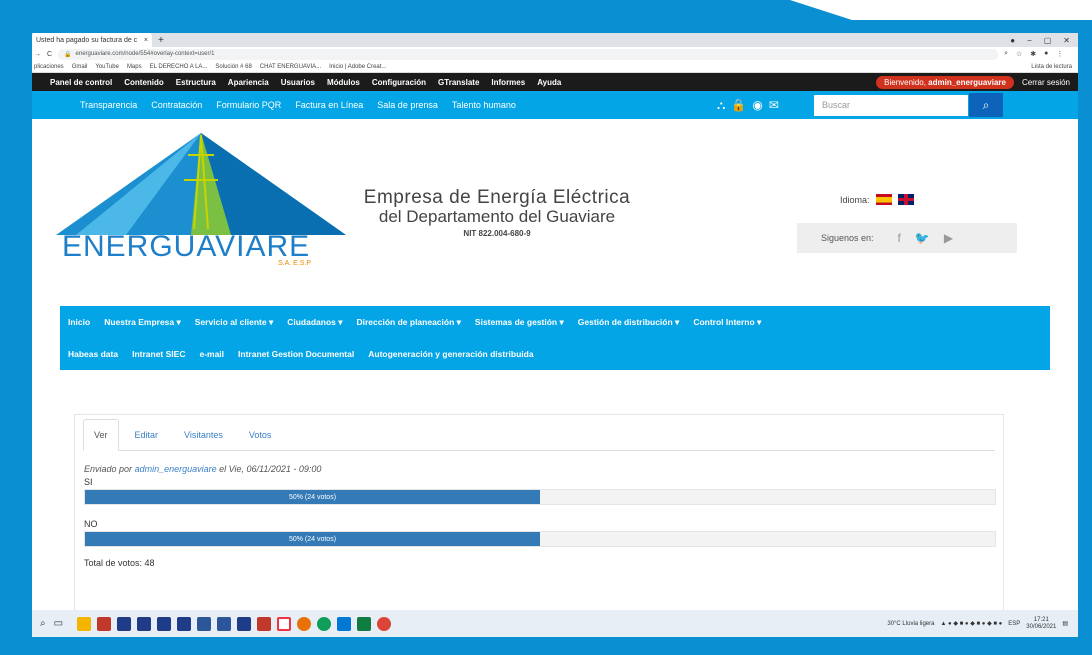 The image size is (1092, 655). Describe the element at coordinates (147, 440) in the screenshot. I see `tab-editar: Editar` at that location.